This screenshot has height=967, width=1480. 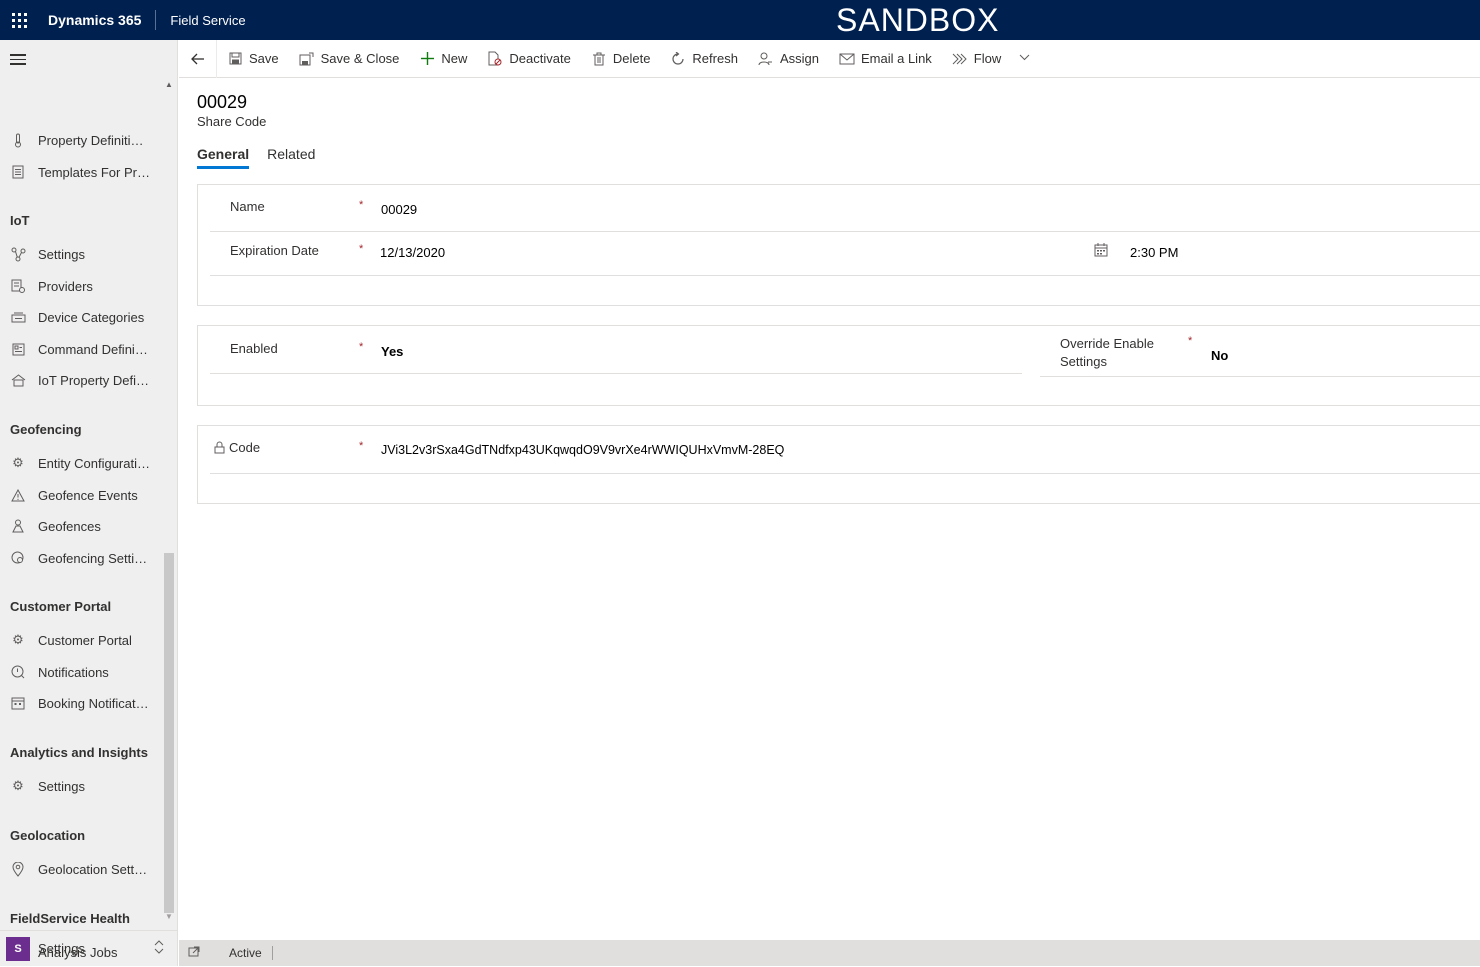 I want to click on field-label-code: Code, so click(x=237, y=447).